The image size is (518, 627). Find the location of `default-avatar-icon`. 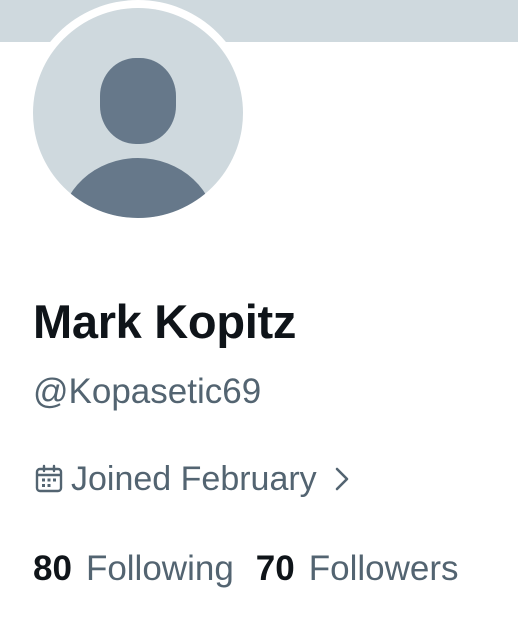

default-avatar-icon is located at coordinates (138, 138).